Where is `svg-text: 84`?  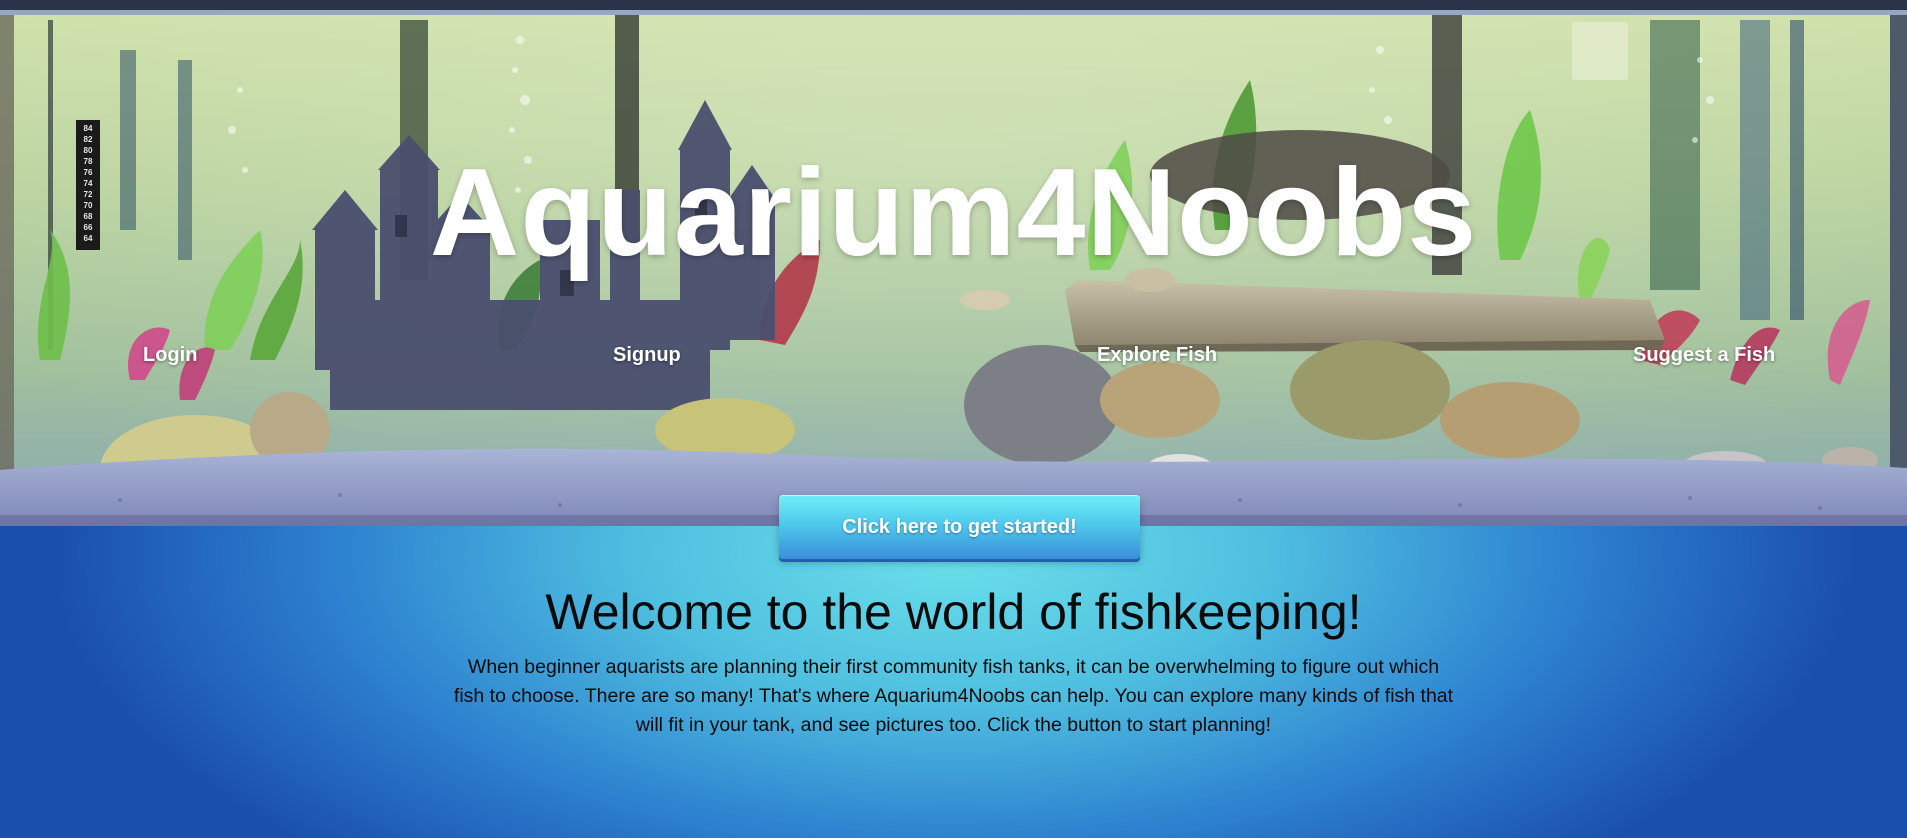 svg-text: 84 is located at coordinates (88, 128).